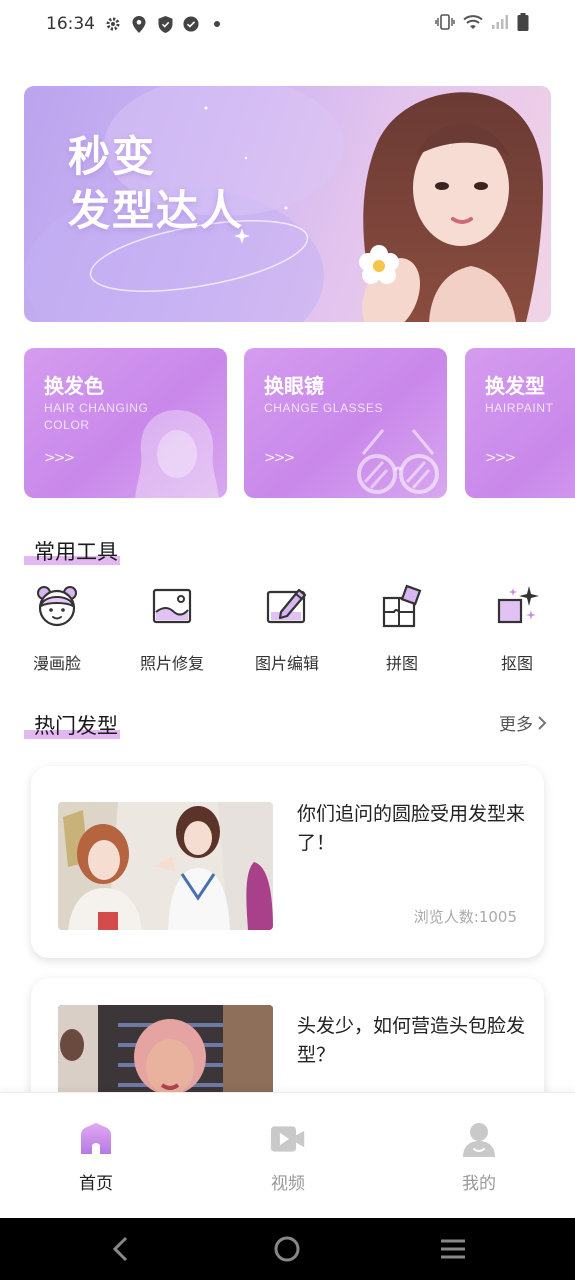  Describe the element at coordinates (177, 454) in the screenshot. I see `hair-silhouette-icon` at that location.